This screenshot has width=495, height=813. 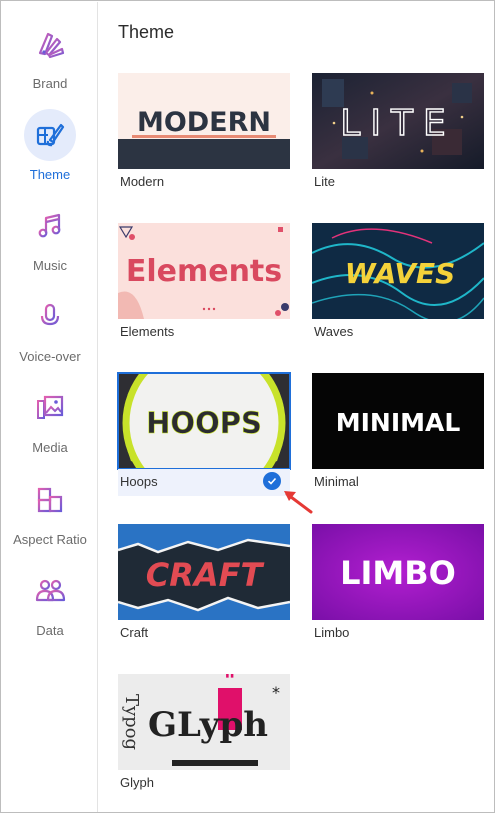 I want to click on theme-card-hoops: HOOPS Hoops, so click(x=204, y=434).